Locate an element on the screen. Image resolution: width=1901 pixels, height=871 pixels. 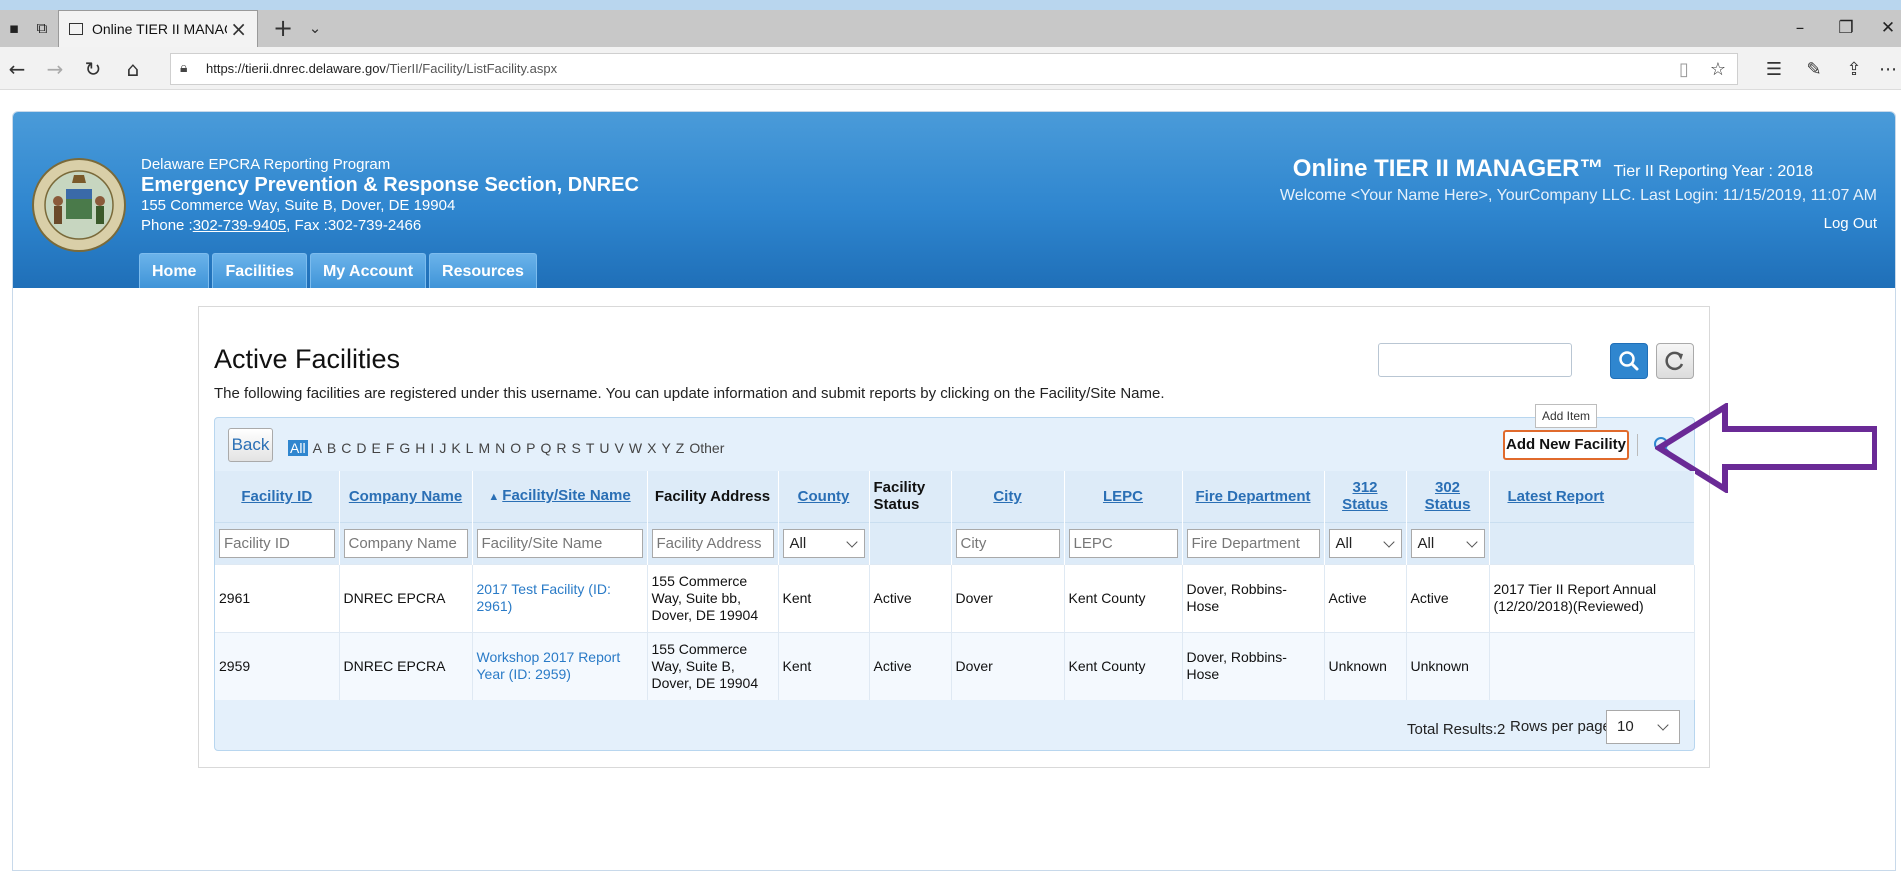
alpha-letter: Y is located at coordinates (665, 448).